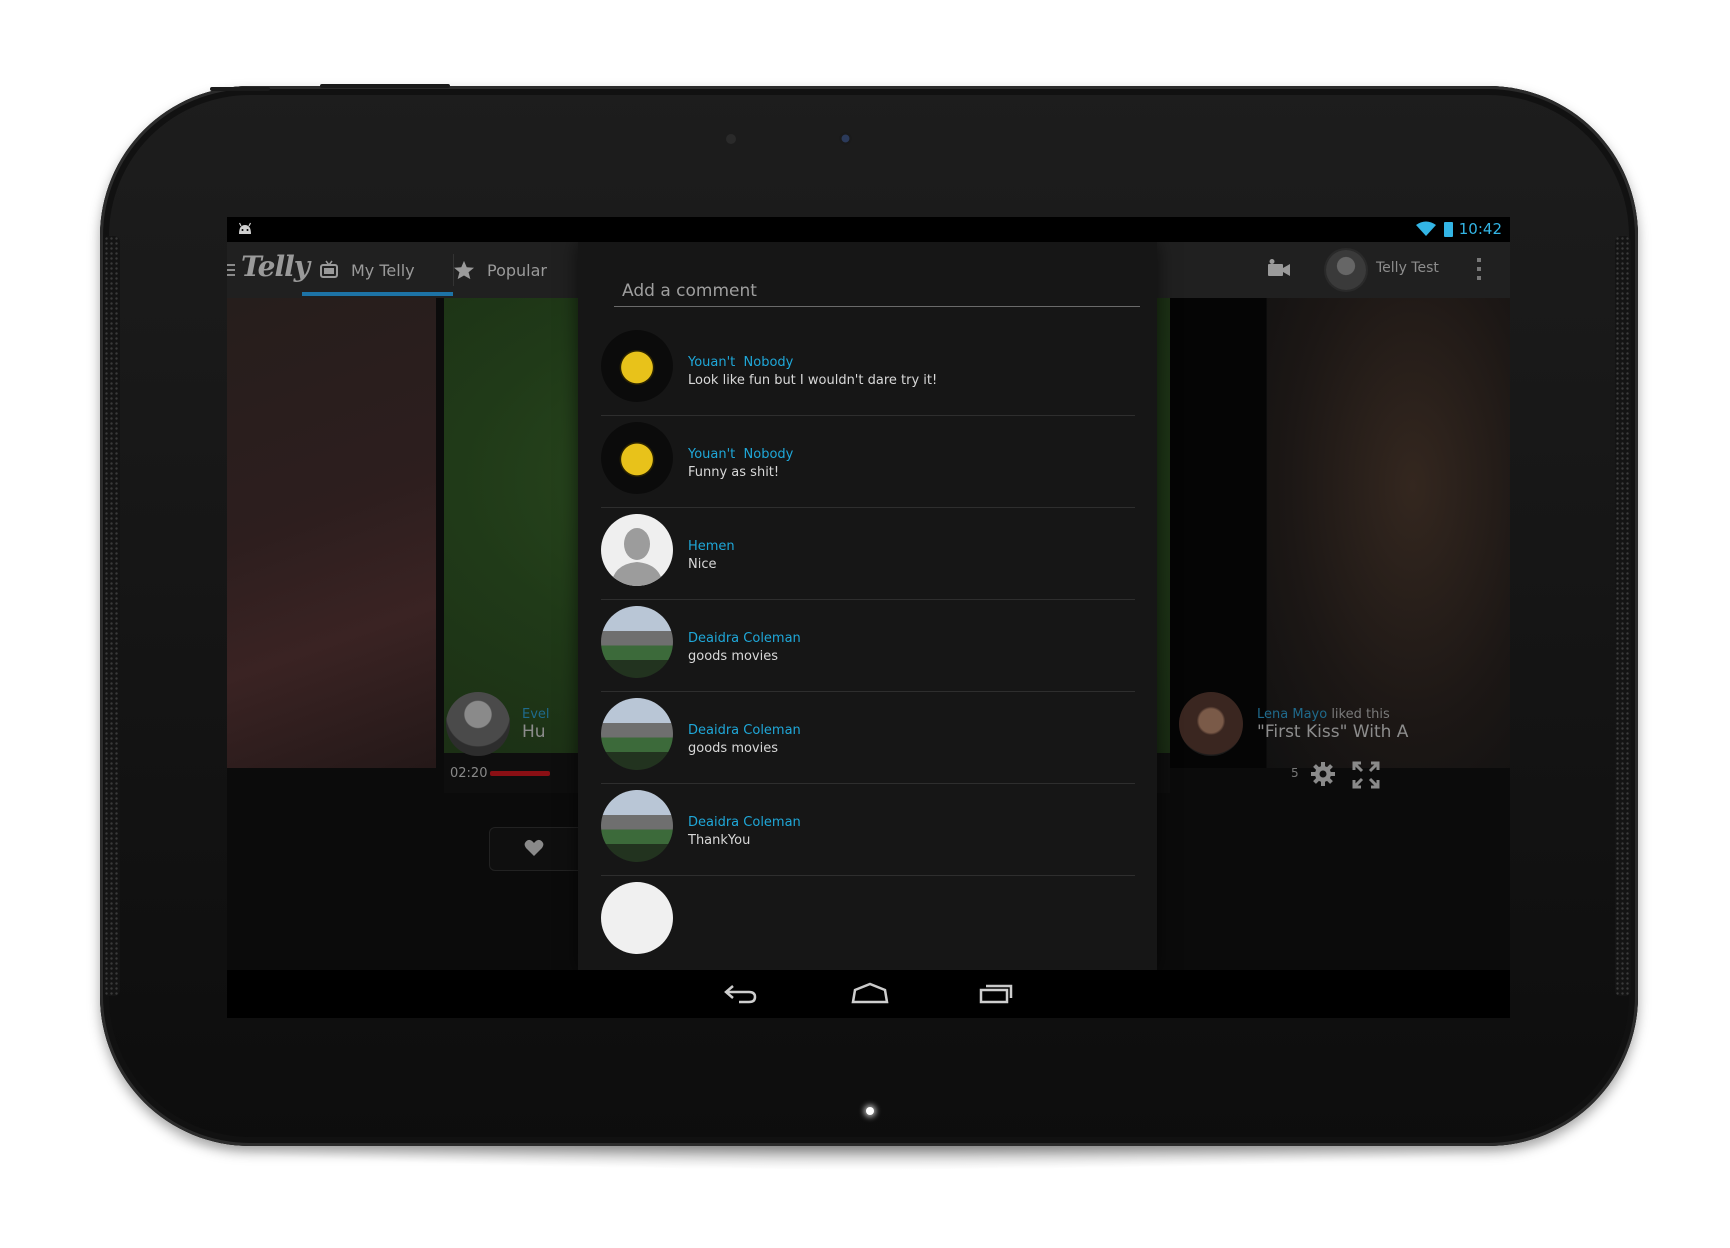 This screenshot has width=1730, height=1248. Describe the element at coordinates (1323, 774) in the screenshot. I see `gear-icon` at that location.